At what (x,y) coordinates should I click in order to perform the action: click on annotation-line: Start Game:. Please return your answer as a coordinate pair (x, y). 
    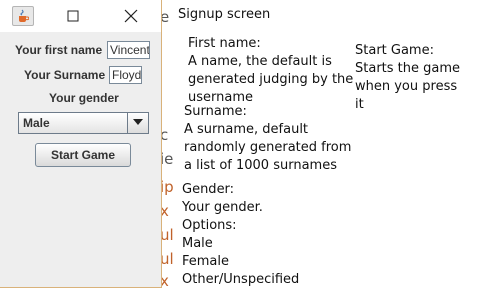
    Looking at the image, I should click on (394, 50).